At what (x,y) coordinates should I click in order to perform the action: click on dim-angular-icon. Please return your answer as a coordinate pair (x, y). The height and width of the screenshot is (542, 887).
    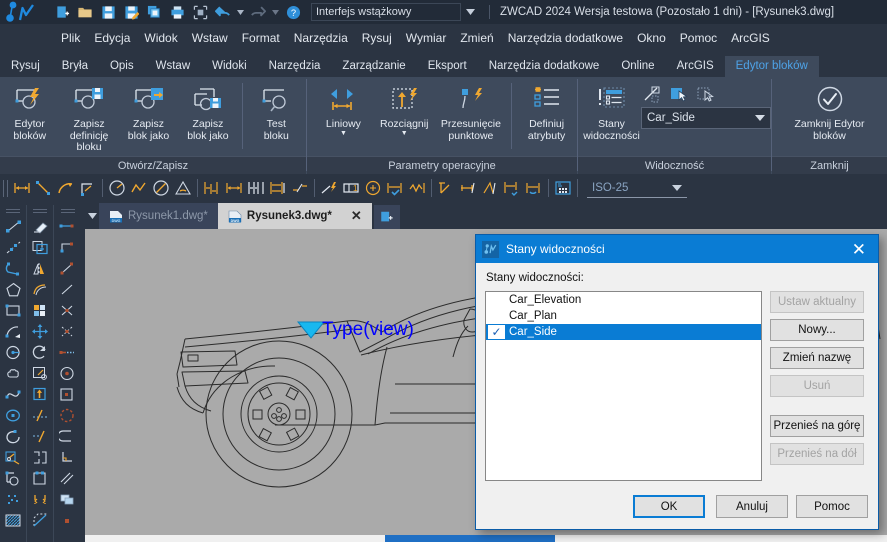
    Looking at the image, I should click on (183, 188).